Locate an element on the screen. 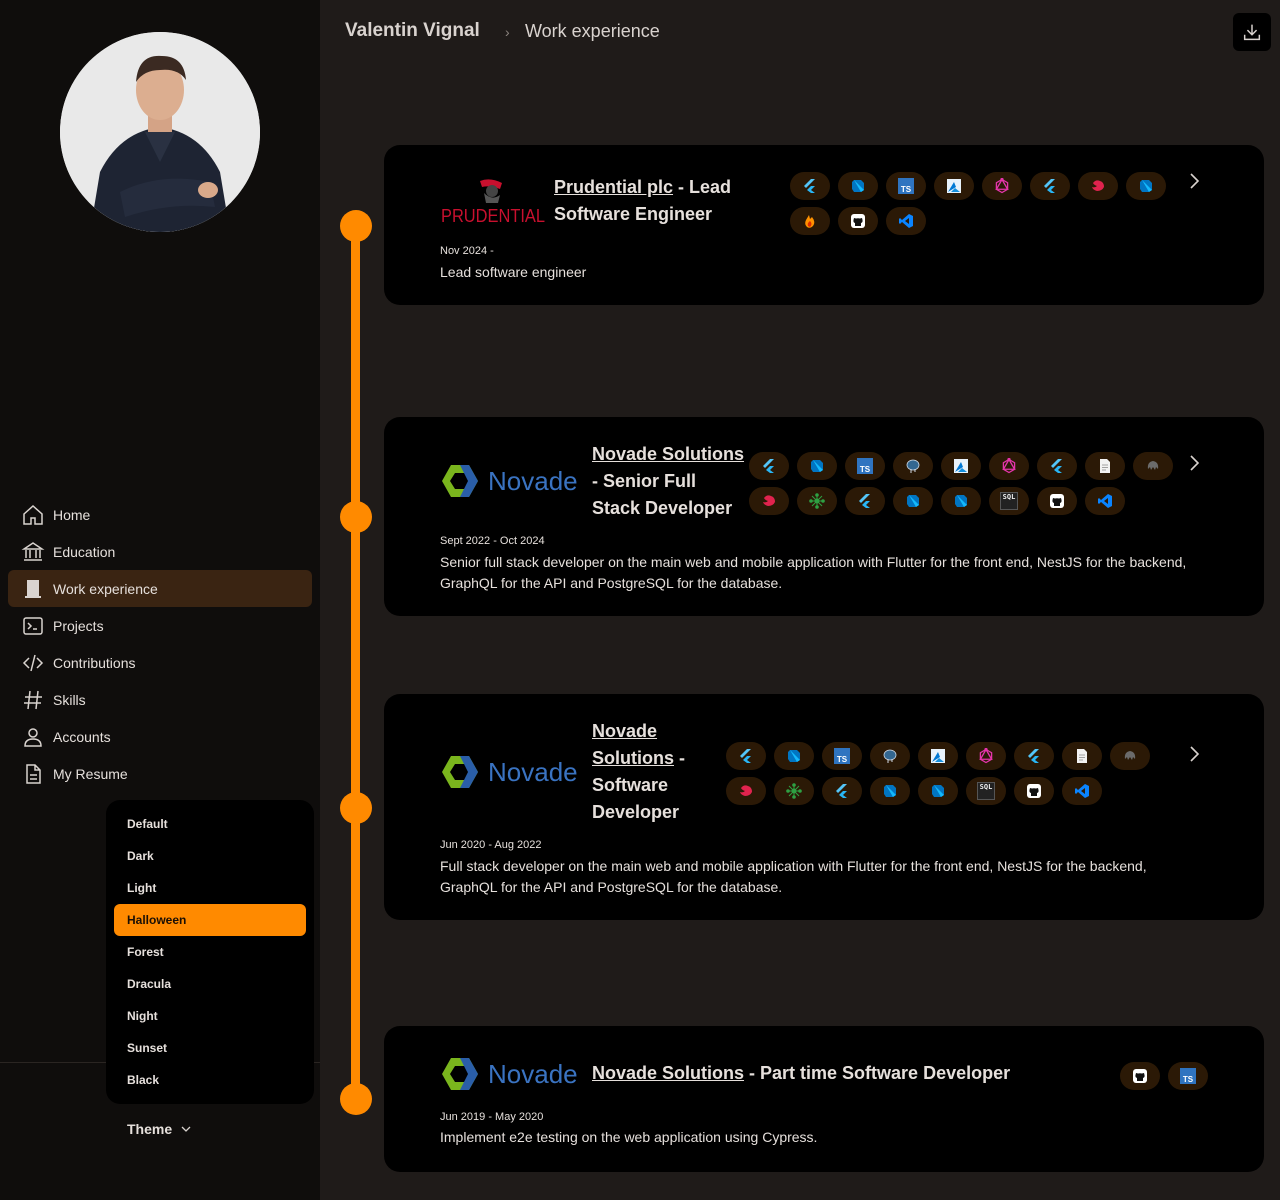 The image size is (1280, 1200). skills-list: TS is located at coordinates (1170, 1076).